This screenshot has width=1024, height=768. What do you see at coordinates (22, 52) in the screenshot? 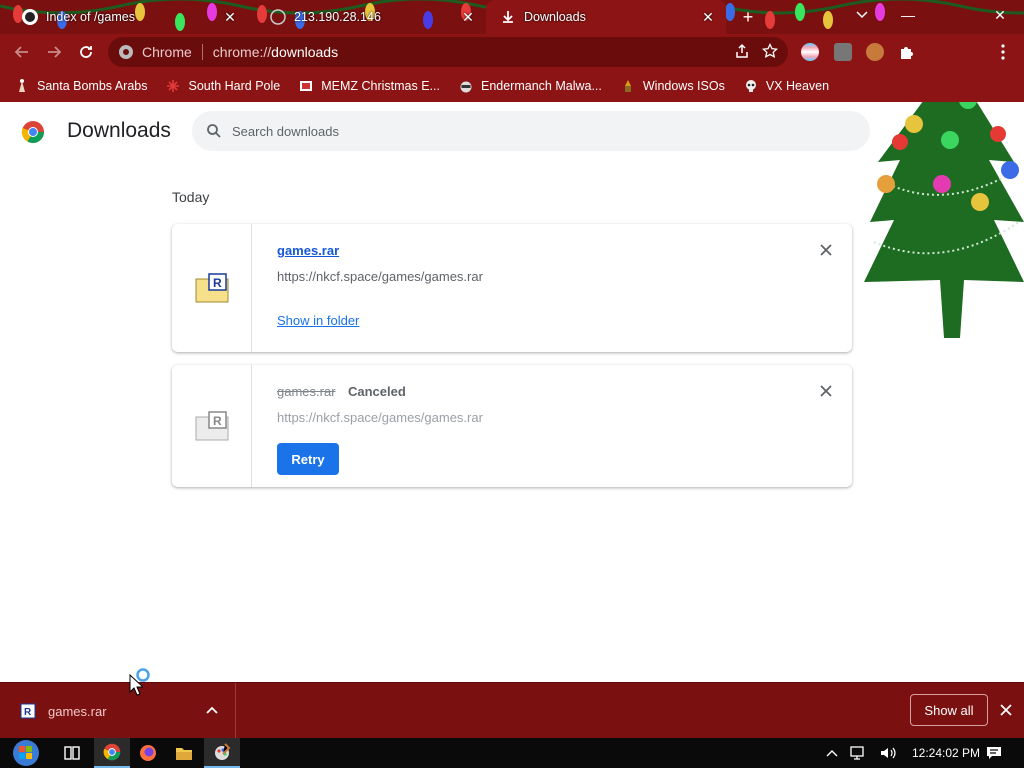
I see `back-button` at bounding box center [22, 52].